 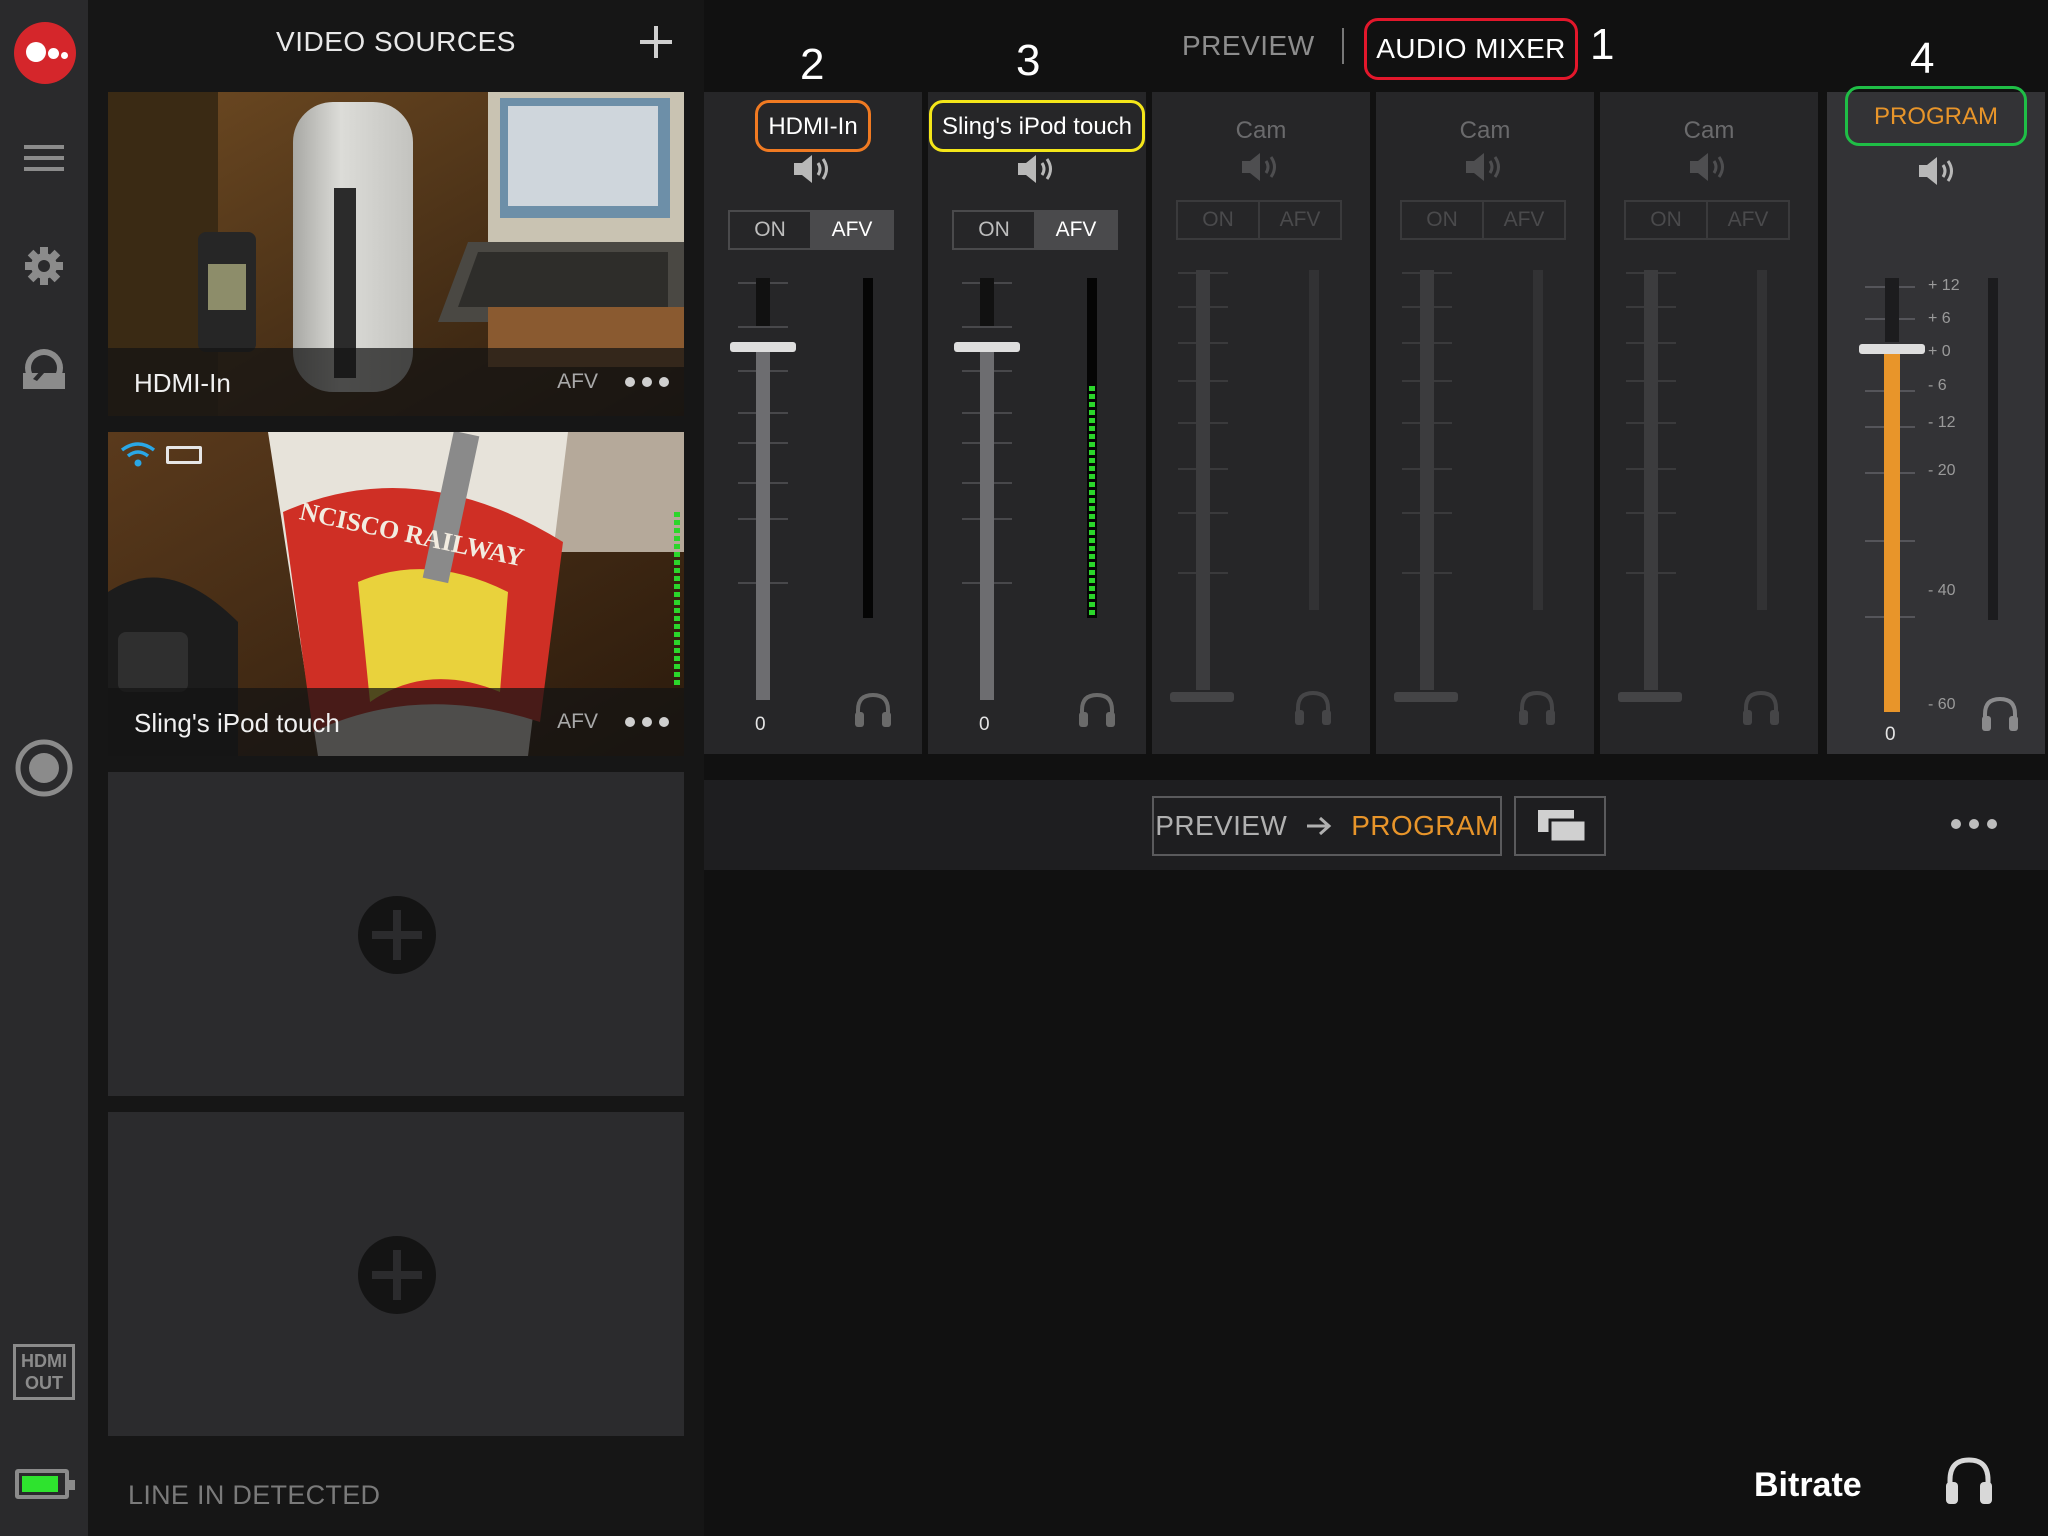 I want to click on tab-audio-mixer: AUDIO MIXER, so click(x=1471, y=49).